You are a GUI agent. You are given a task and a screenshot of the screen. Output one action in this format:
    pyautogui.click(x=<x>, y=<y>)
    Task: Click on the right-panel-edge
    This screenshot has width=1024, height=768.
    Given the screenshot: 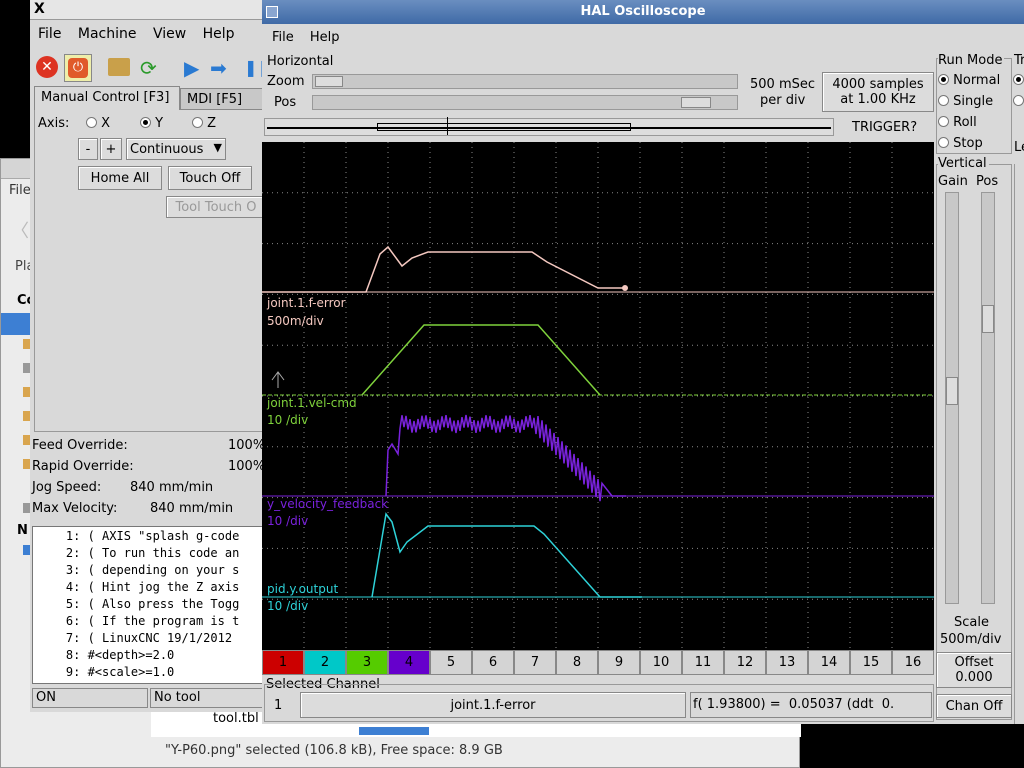 What is the action you would take?
    pyautogui.click(x=1019, y=444)
    